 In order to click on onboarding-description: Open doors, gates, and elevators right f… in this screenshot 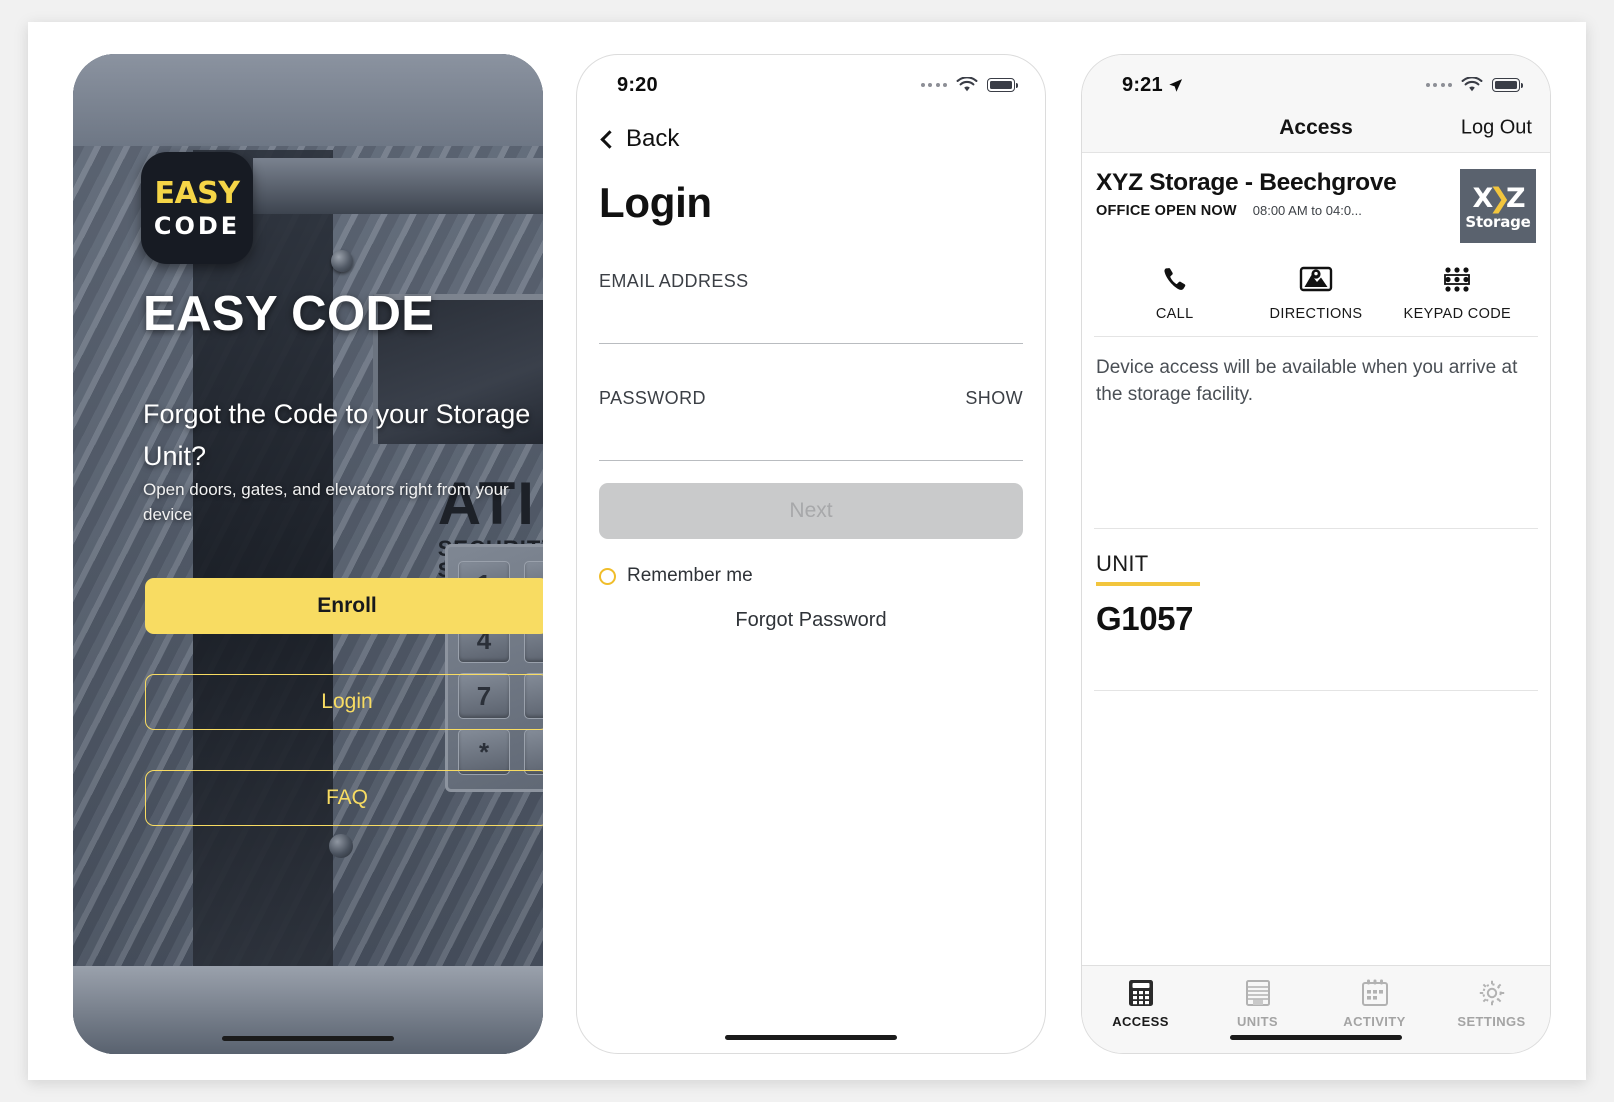, I will do `click(326, 502)`.